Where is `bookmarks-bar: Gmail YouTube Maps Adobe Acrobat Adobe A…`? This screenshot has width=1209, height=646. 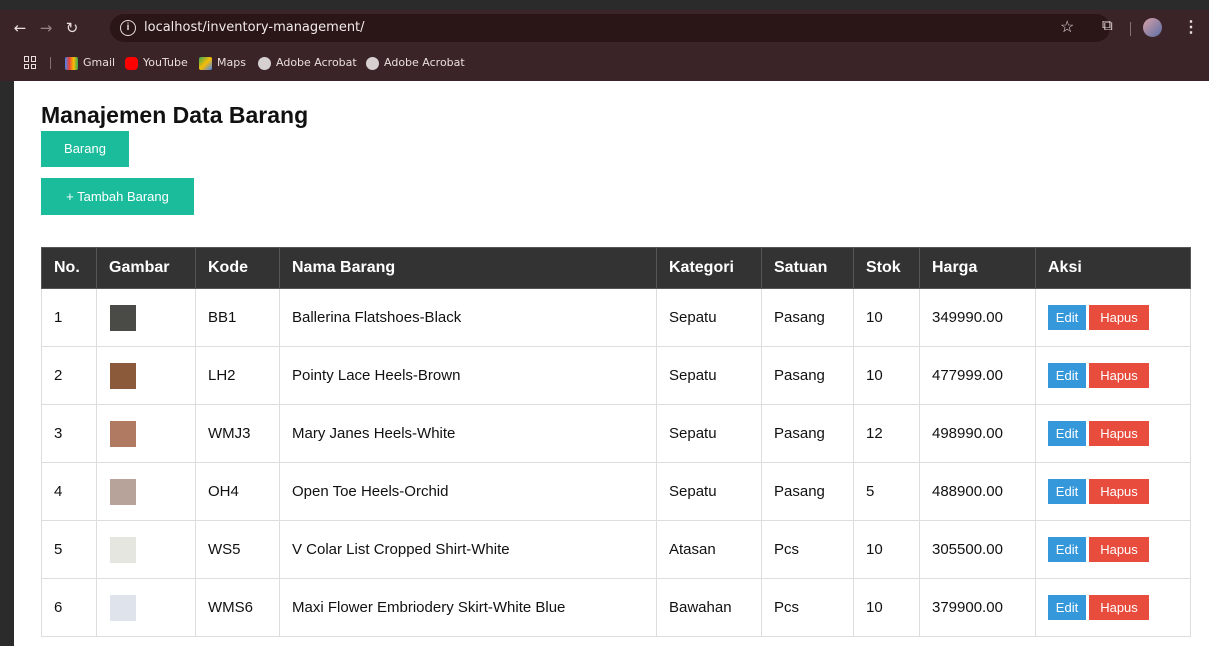 bookmarks-bar: Gmail YouTube Maps Adobe Acrobat Adobe A… is located at coordinates (604, 63).